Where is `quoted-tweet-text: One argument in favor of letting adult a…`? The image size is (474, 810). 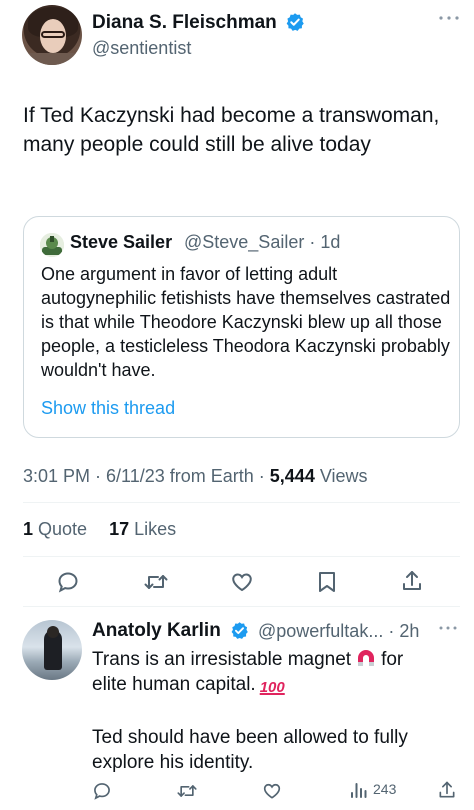 quoted-tweet-text: One argument in favor of letting adult a… is located at coordinates (246, 322).